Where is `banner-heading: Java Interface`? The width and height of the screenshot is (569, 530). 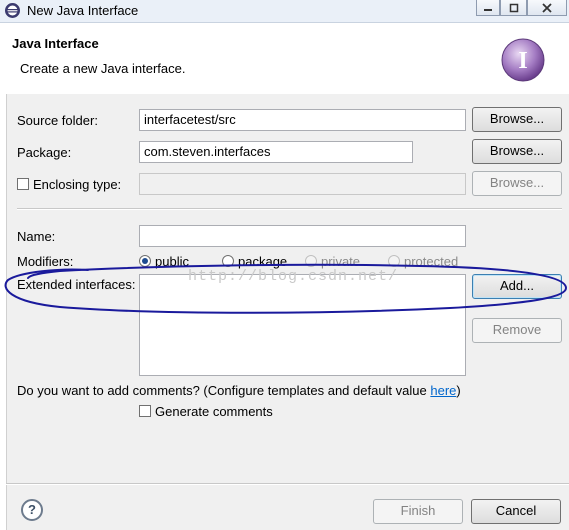 banner-heading: Java Interface is located at coordinates (55, 43).